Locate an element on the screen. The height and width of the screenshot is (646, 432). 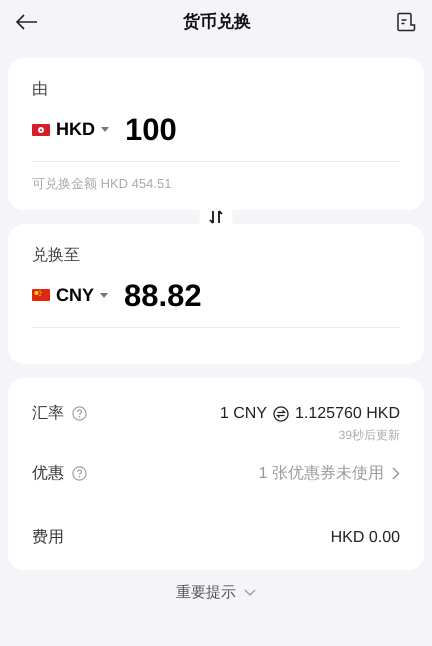
card-label: 兑换至 is located at coordinates (56, 256).